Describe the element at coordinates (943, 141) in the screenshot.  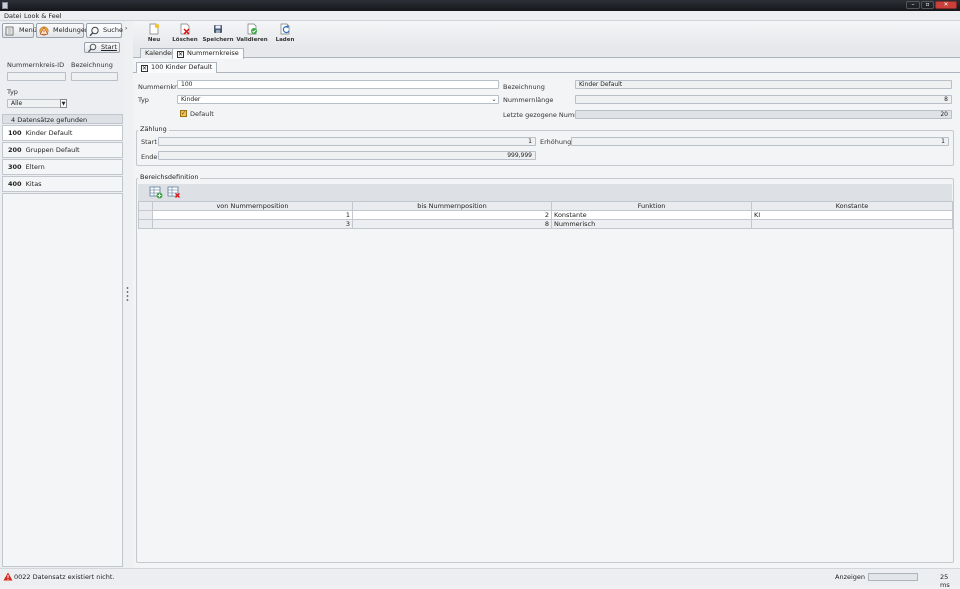
I see `erhoehung-value: 1` at that location.